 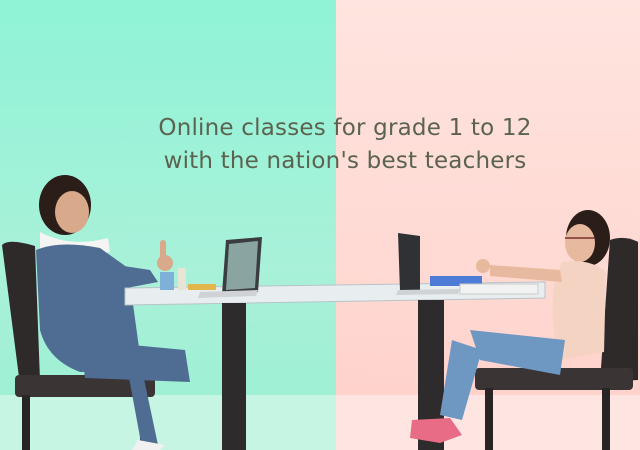 I want to click on headline-line-2: with the nation's best teachers, so click(x=345, y=161).